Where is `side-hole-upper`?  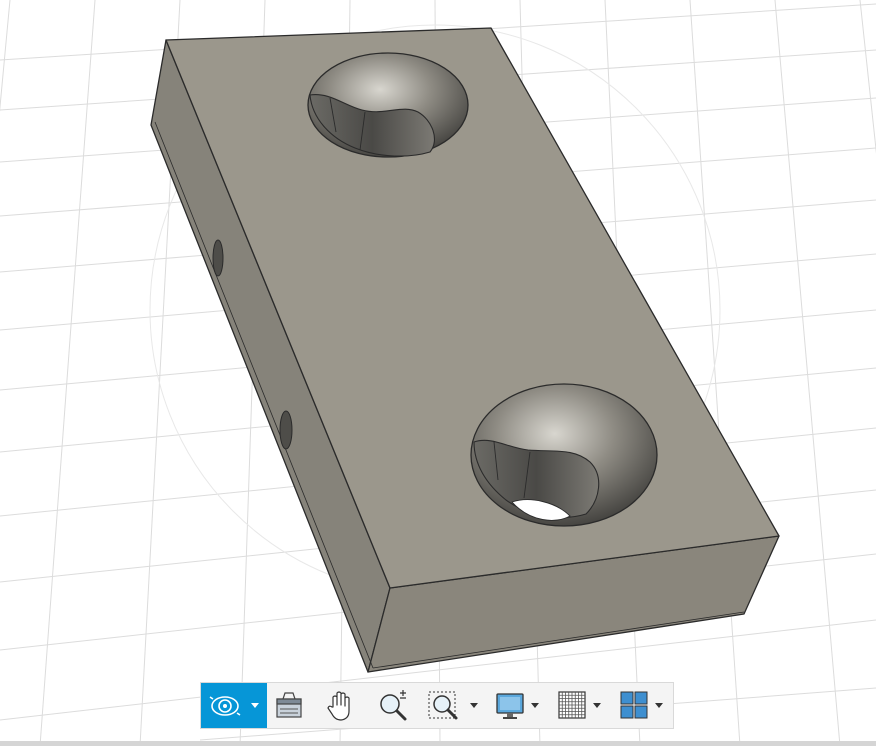 side-hole-upper is located at coordinates (218, 258).